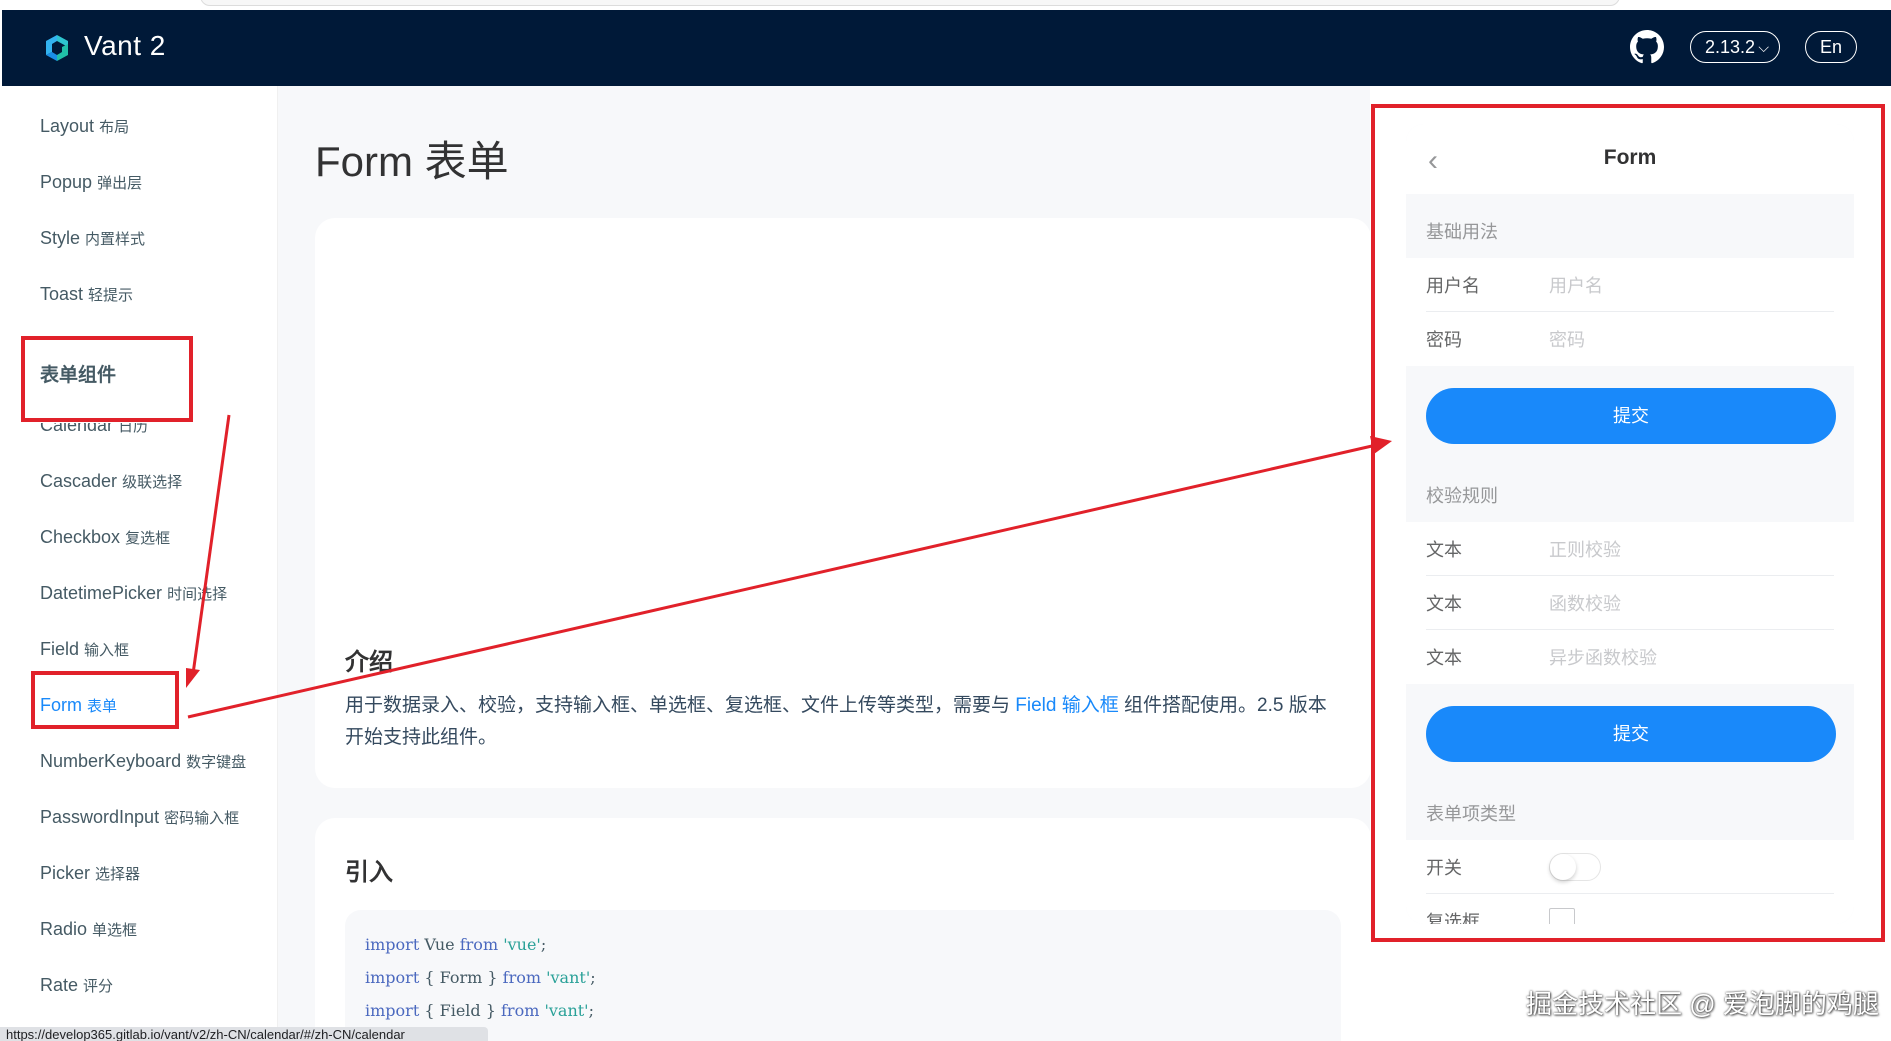 The image size is (1891, 1041). I want to click on sidebar-item-checkbox: Checkbox 复选框, so click(105, 537).